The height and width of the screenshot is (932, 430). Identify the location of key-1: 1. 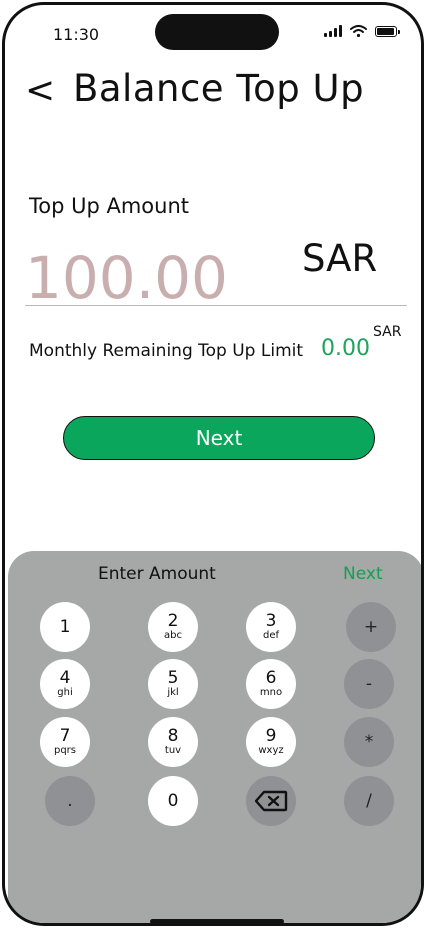
(65, 627).